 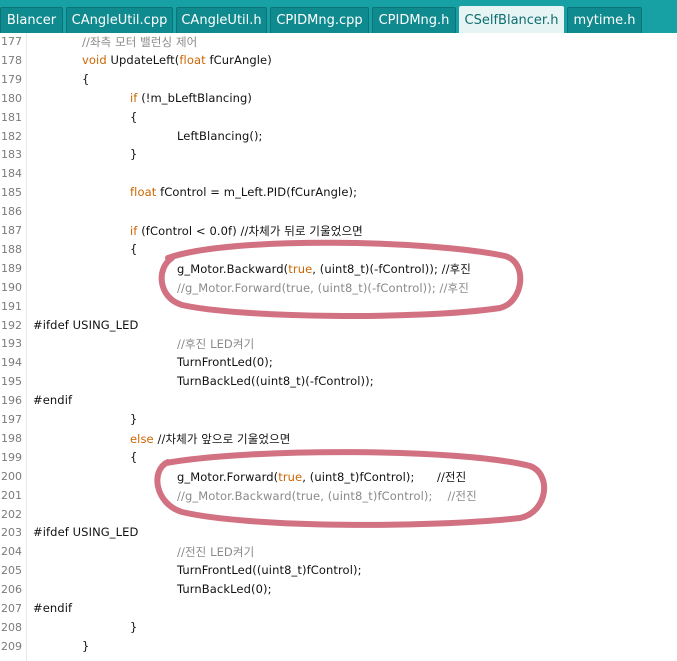 I want to click on code-line: if (fControl < 0.0f) //차체가 뒤로 기울었으면, so click(x=246, y=231).